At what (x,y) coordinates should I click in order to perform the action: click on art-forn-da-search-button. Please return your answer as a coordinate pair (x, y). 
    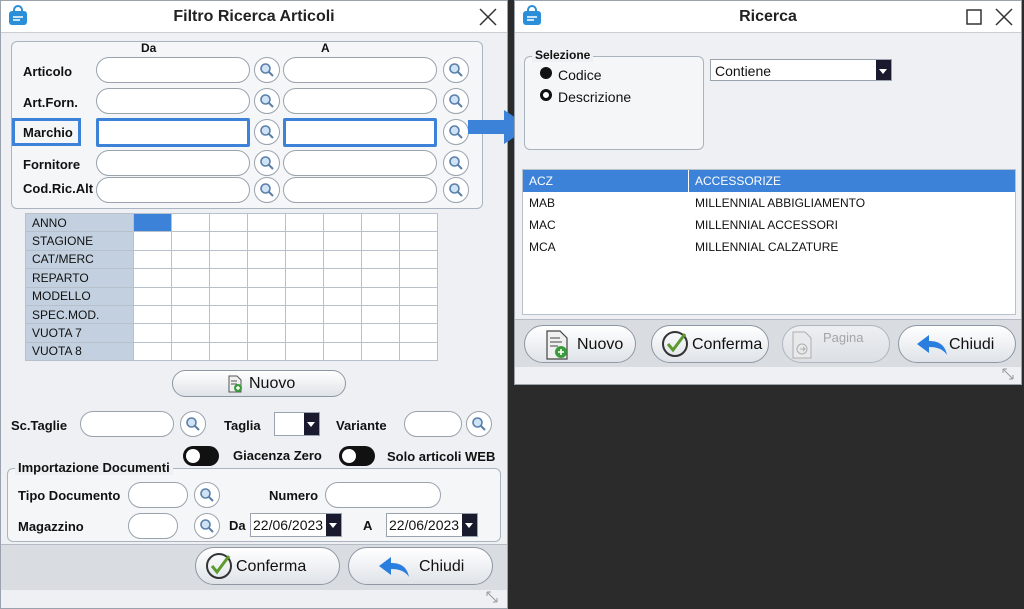
    Looking at the image, I should click on (267, 101).